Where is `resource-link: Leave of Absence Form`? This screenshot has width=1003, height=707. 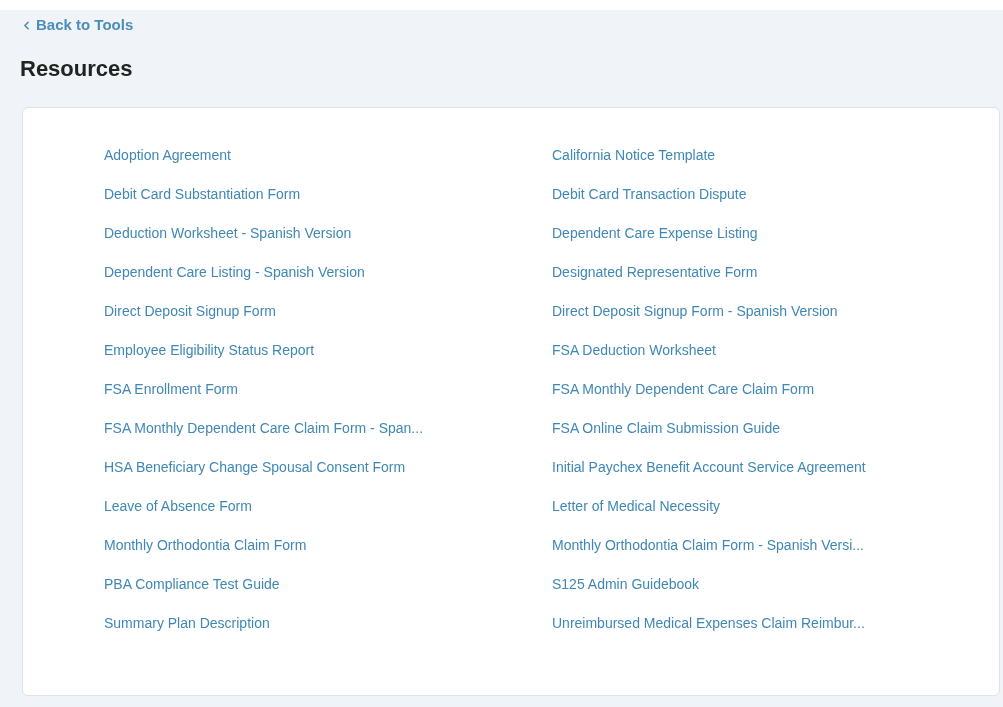 resource-link: Leave of Absence Form is located at coordinates (178, 506).